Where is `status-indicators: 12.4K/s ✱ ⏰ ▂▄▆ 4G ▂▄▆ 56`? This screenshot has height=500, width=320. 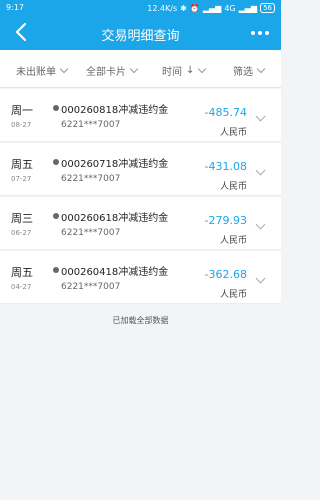
status-indicators: 12.4K/s ✱ ⏰ ▂▄▆ 4G ▂▄▆ 56 is located at coordinates (211, 8).